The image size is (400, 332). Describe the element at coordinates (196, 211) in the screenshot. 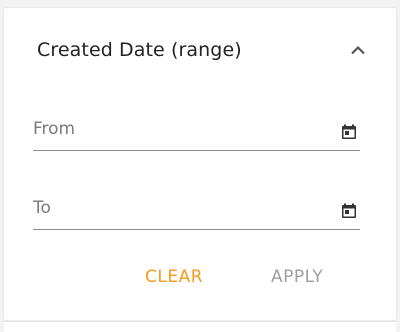

I see `to-date-field: To` at that location.